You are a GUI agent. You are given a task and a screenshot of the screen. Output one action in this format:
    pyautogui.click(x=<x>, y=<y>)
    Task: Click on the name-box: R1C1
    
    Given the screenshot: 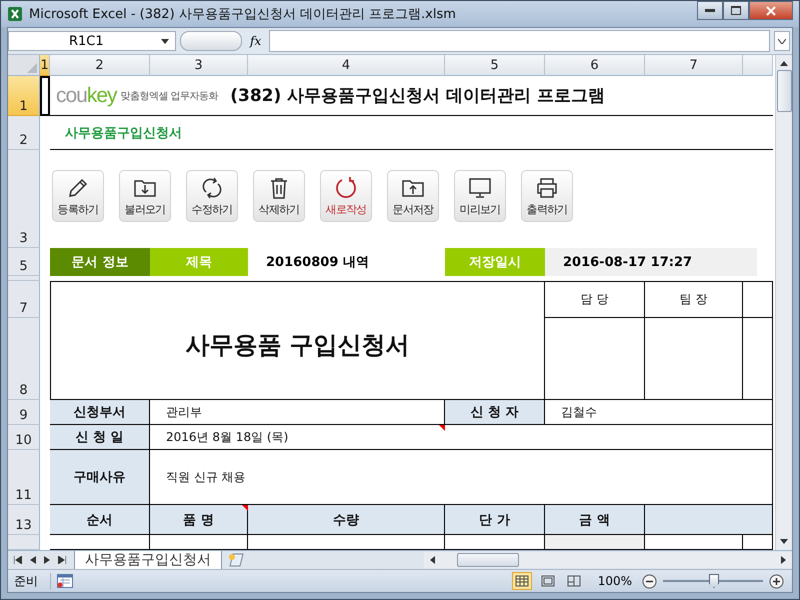 What is the action you would take?
    pyautogui.click(x=92, y=41)
    